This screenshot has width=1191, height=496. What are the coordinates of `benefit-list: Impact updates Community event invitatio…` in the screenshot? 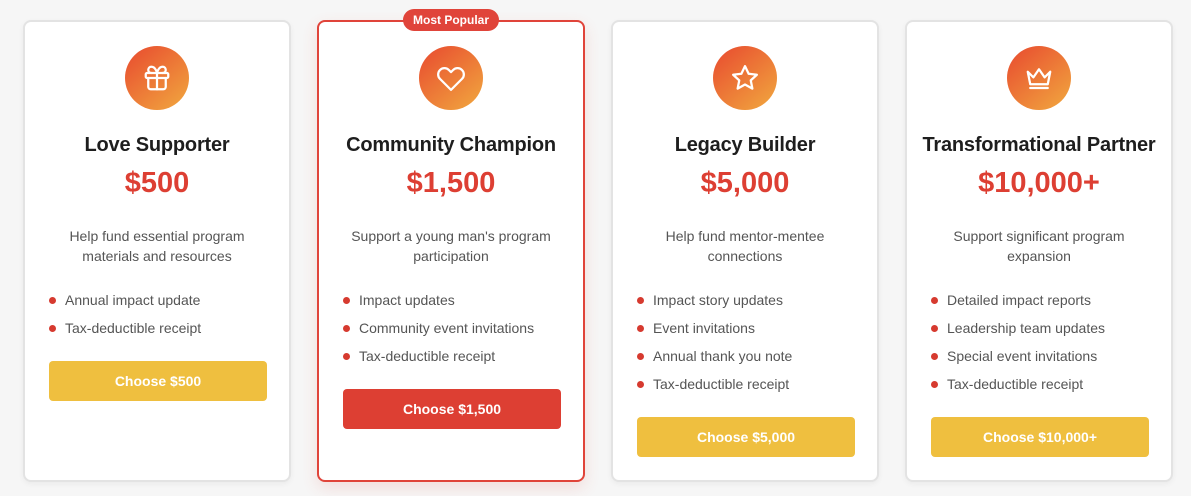 It's located at (457, 332).